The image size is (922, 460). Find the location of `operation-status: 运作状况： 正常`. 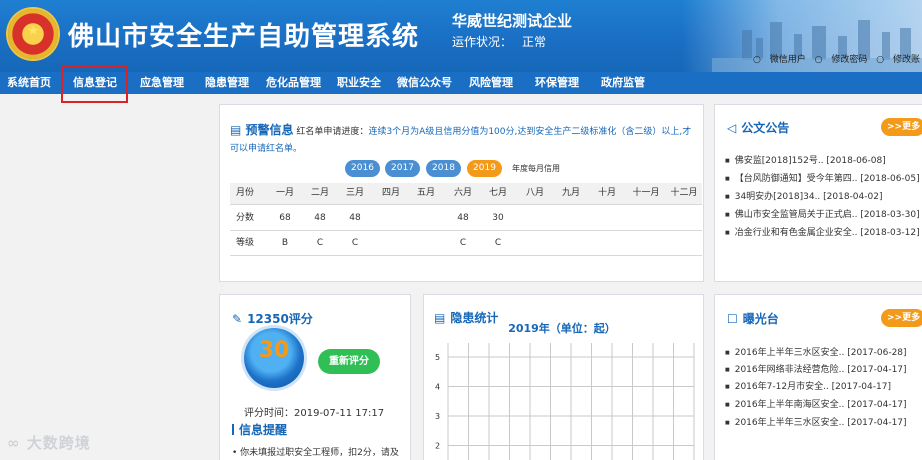

operation-status: 运作状况： 正常 is located at coordinates (504, 41).